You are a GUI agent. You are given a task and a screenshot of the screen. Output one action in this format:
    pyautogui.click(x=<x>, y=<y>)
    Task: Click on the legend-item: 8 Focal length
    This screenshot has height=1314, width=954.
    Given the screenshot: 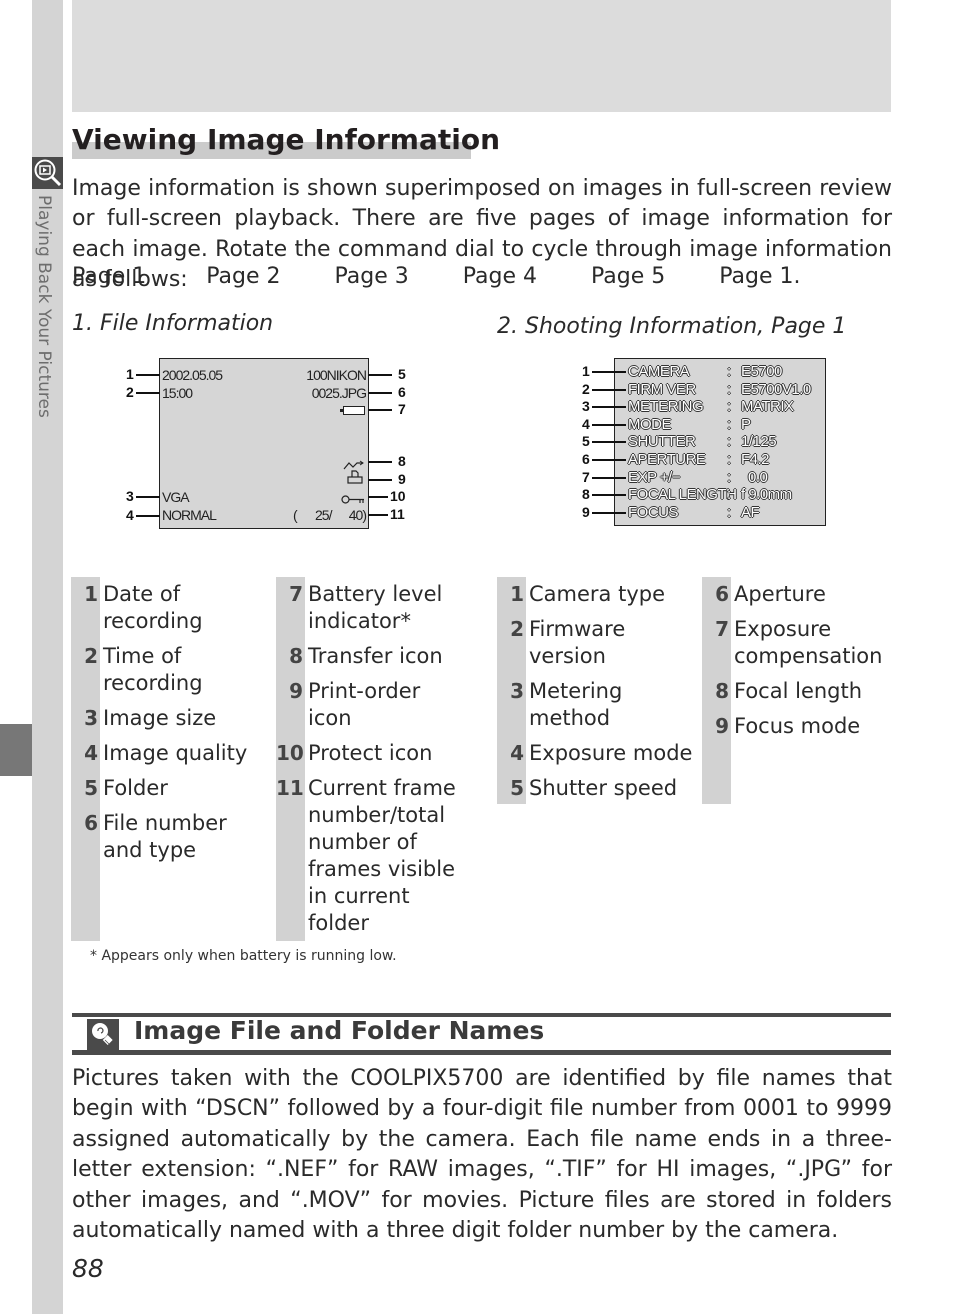 What is the action you would take?
    pyautogui.click(x=797, y=691)
    